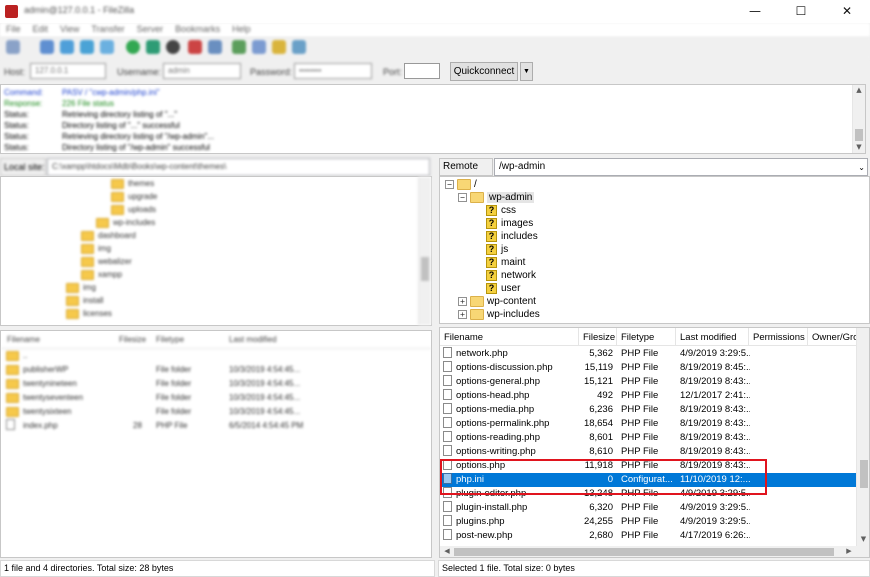 This screenshot has height=577, width=870. Describe the element at coordinates (23, 339) in the screenshot. I see `local-col-filename: Filename` at that location.